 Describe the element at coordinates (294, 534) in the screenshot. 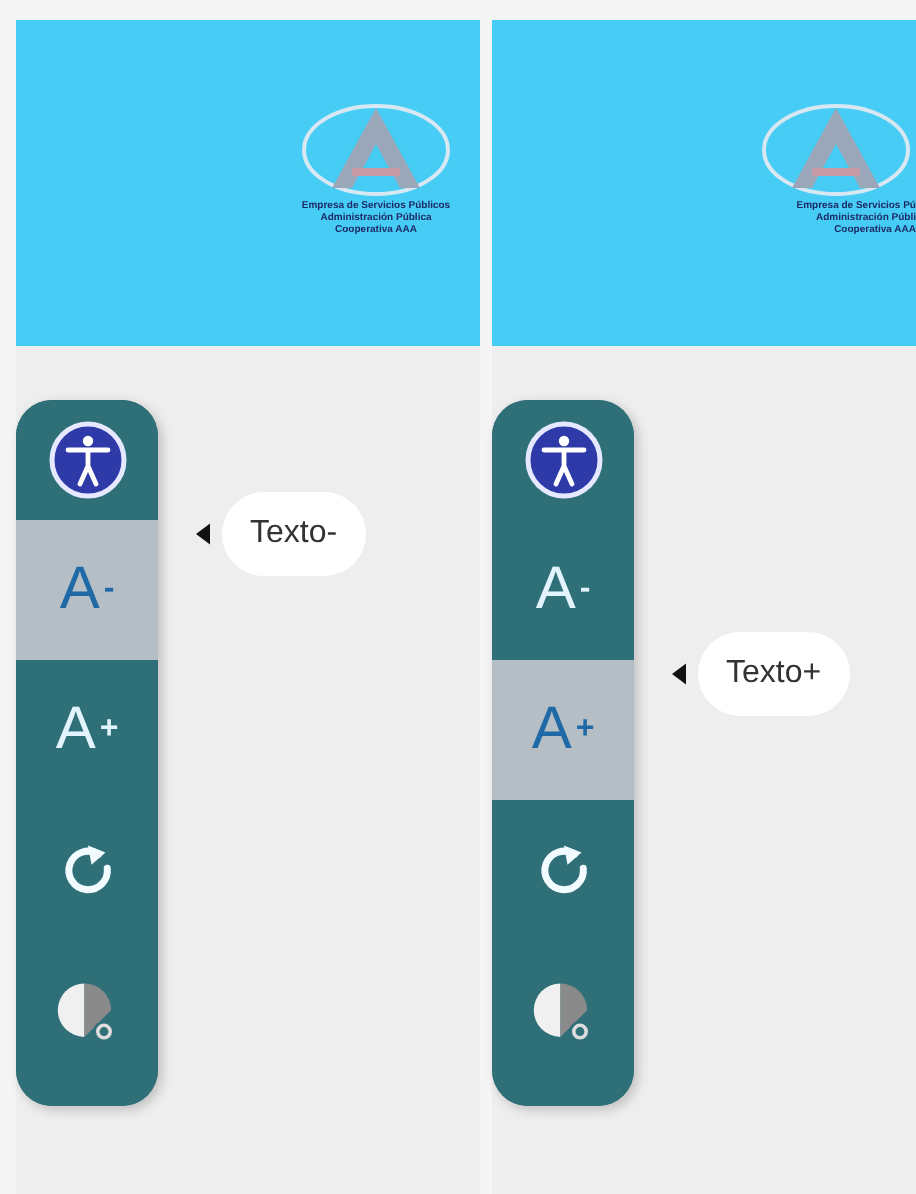

I see `tooltip: Texto-` at that location.